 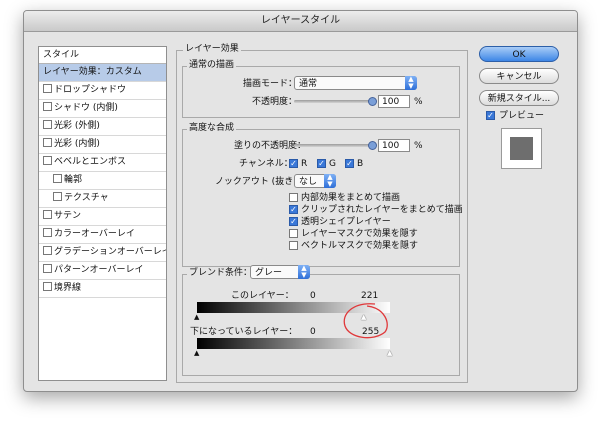 I want to click on underlying-layer-min-value: 0, so click(x=313, y=332).